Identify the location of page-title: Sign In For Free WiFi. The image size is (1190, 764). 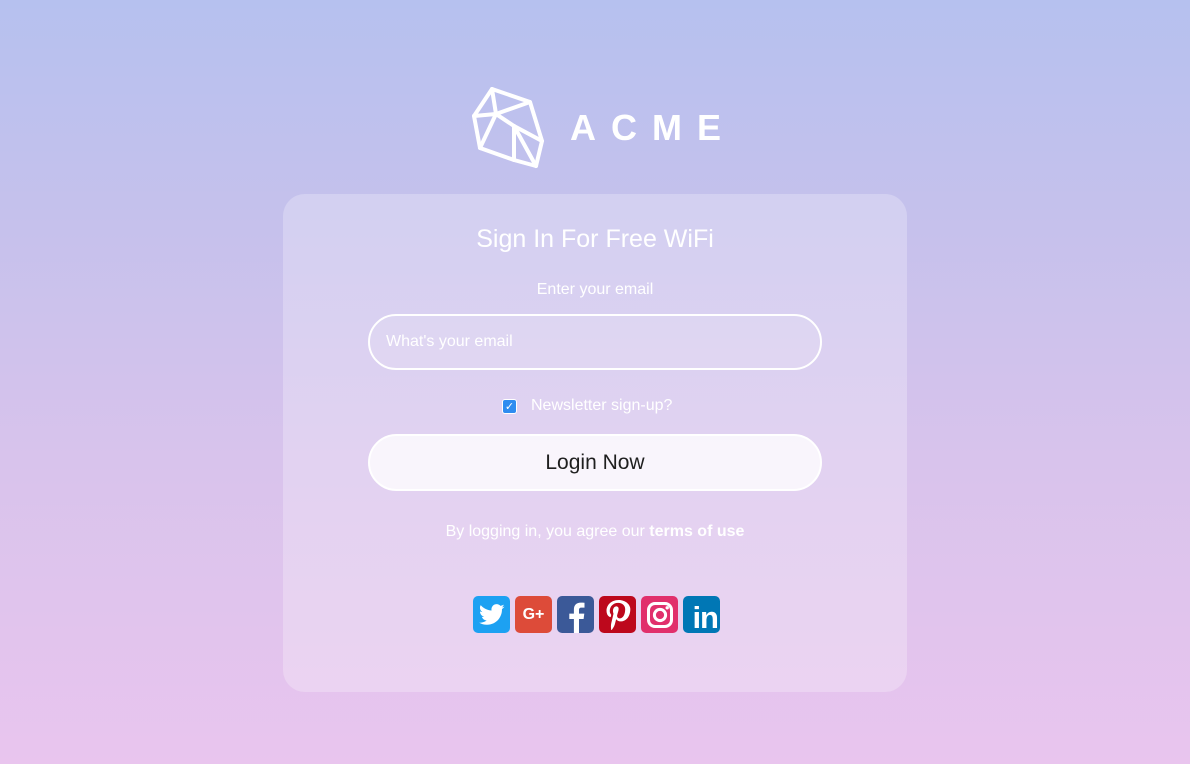
(595, 239).